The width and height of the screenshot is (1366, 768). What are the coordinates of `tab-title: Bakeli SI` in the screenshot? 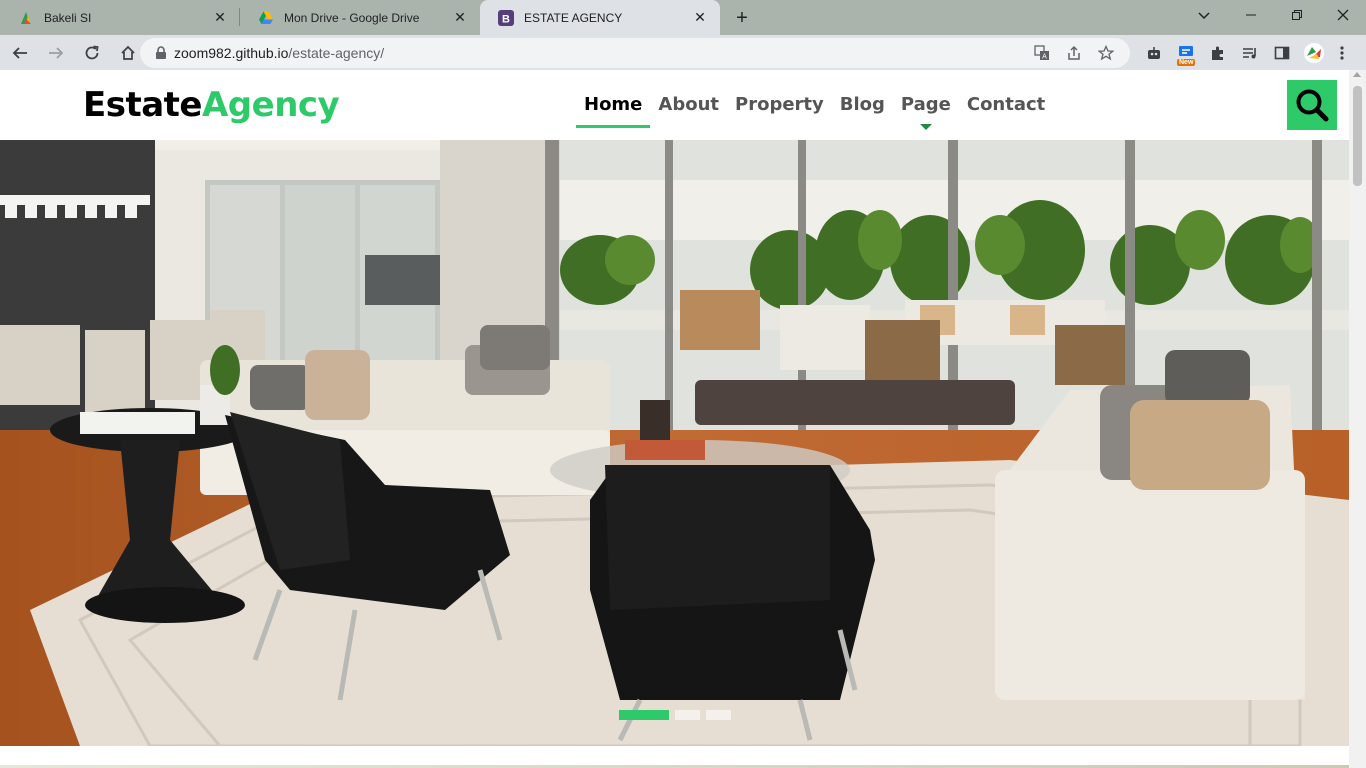 It's located at (68, 17).